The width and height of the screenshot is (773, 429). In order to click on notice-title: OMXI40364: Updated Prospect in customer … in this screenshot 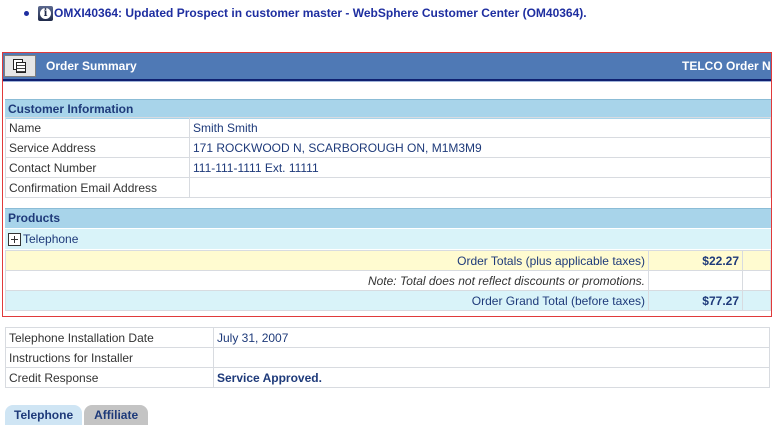, I will do `click(320, 13)`.